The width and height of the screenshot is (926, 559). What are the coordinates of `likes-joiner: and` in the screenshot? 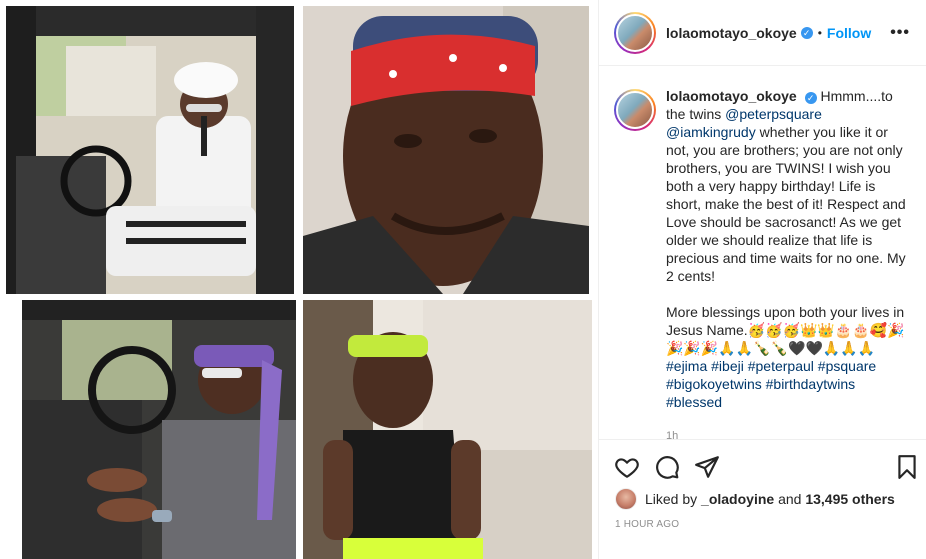 It's located at (790, 499).